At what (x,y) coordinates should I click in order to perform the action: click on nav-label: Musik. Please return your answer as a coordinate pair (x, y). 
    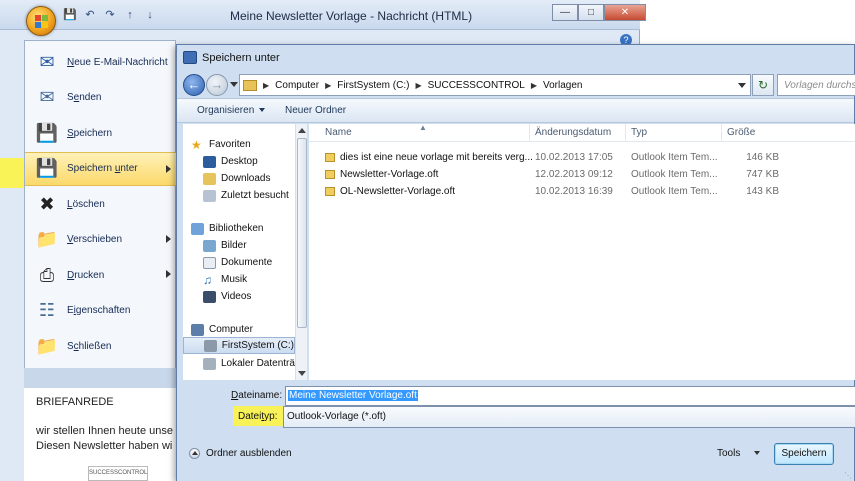
    Looking at the image, I should click on (234, 279).